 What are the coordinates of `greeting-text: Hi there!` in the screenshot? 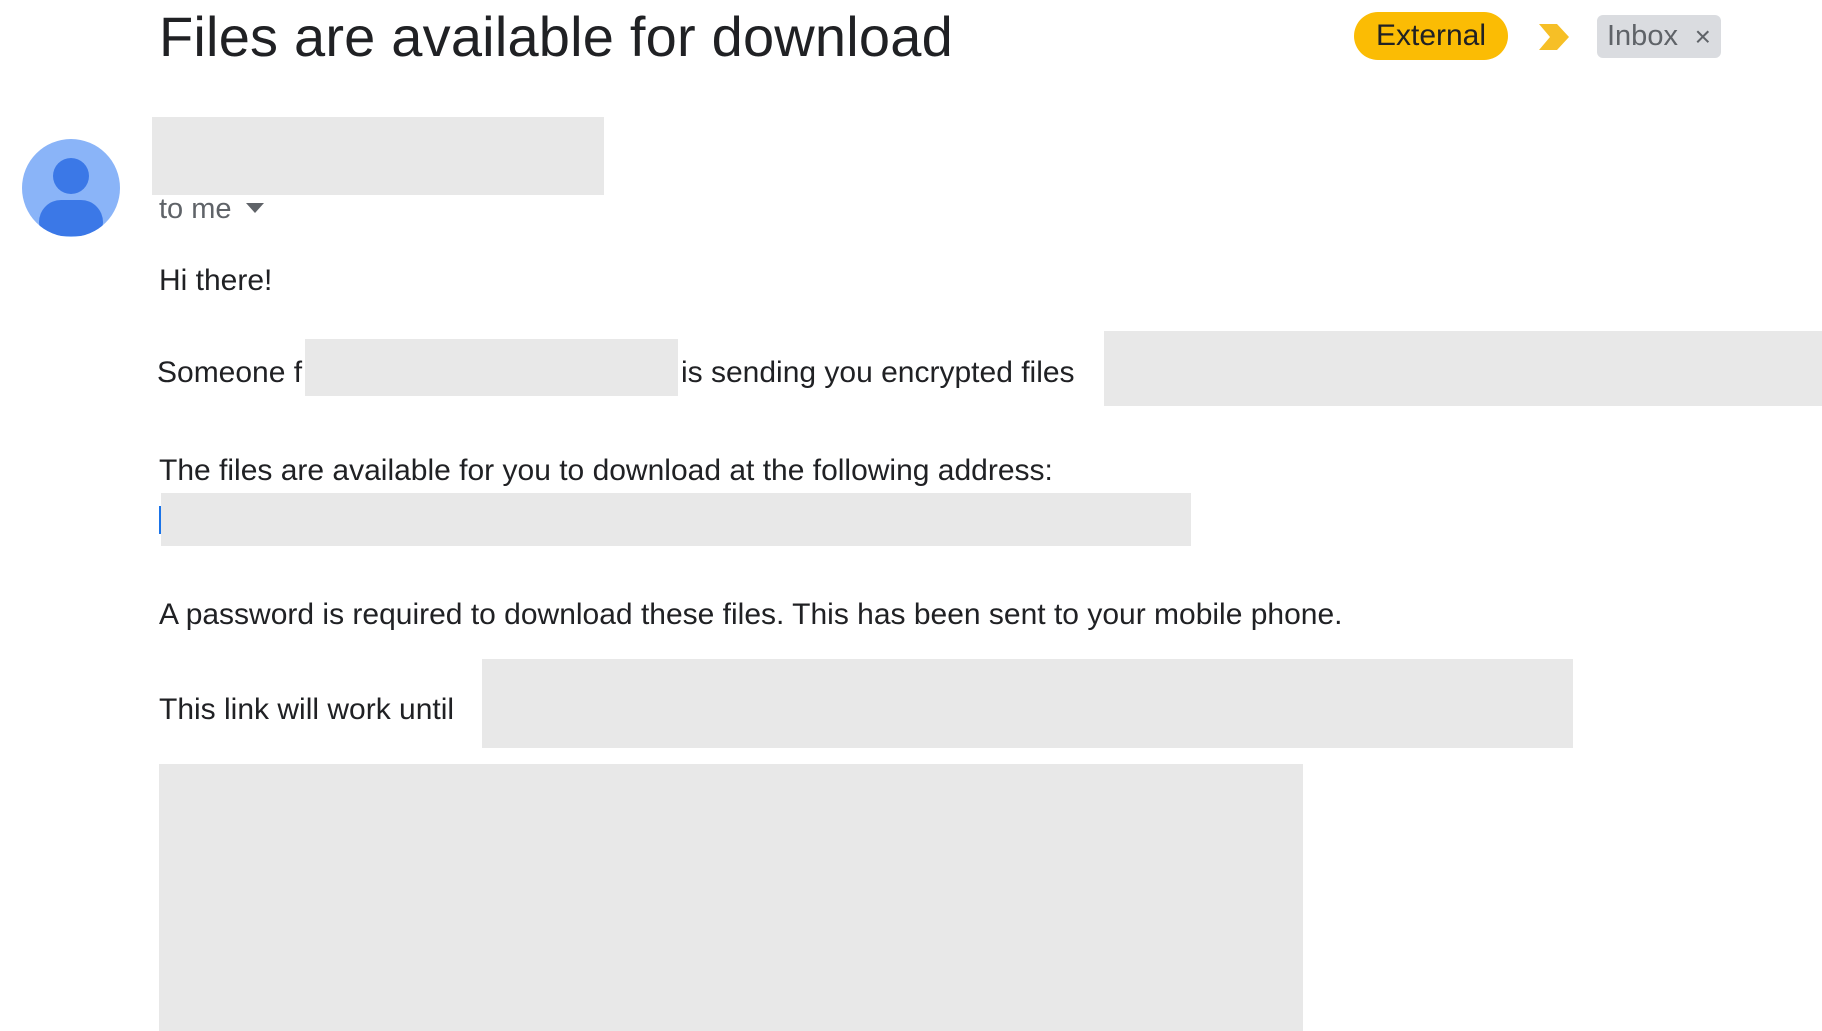 It's located at (216, 280).